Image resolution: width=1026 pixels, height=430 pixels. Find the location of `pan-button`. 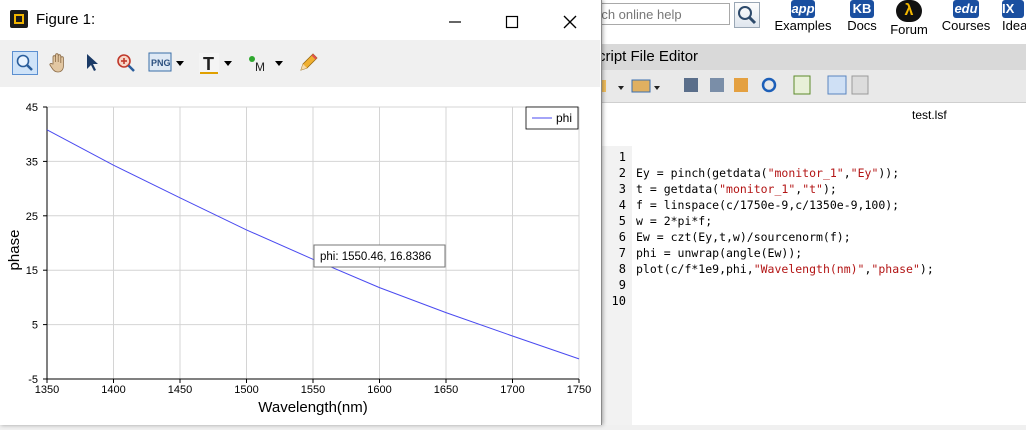

pan-button is located at coordinates (59, 63).